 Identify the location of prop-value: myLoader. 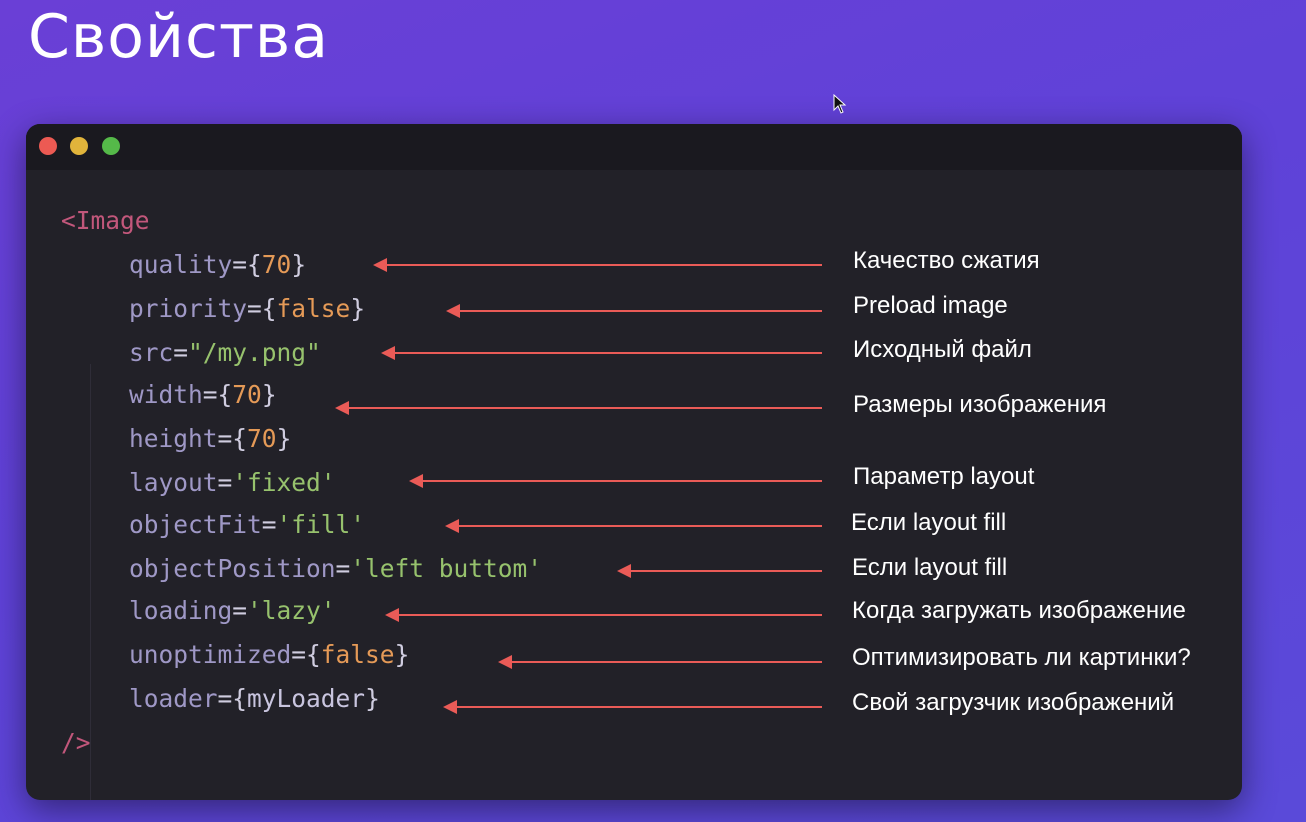
(306, 698).